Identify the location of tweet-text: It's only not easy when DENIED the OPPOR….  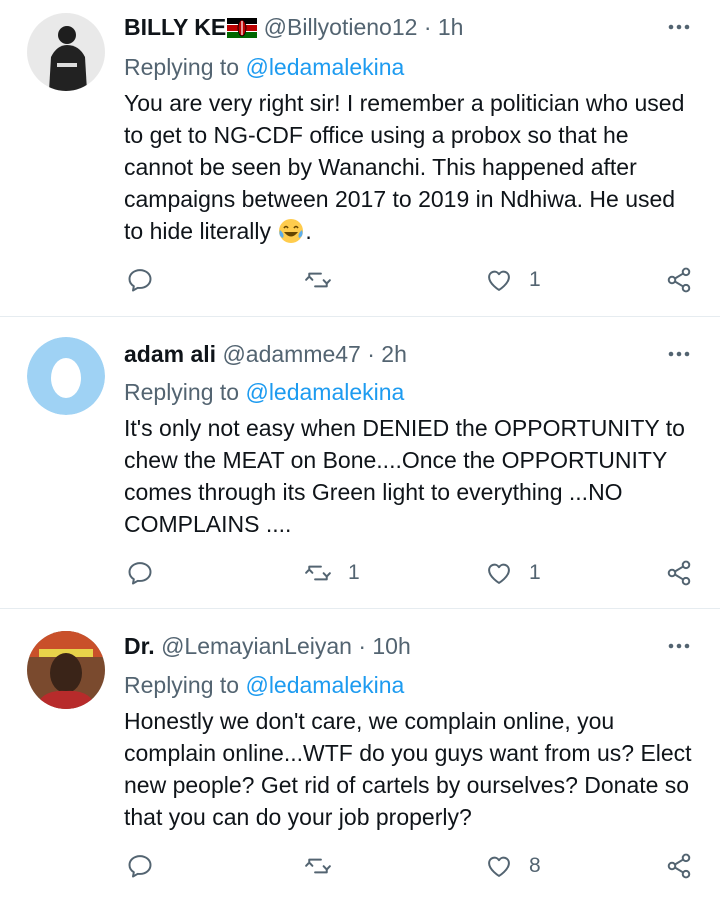
(411, 476).